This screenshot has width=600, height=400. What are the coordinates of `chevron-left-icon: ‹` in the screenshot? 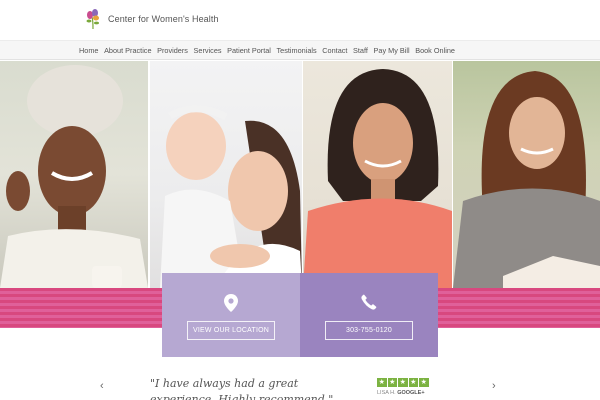 It's located at (102, 386).